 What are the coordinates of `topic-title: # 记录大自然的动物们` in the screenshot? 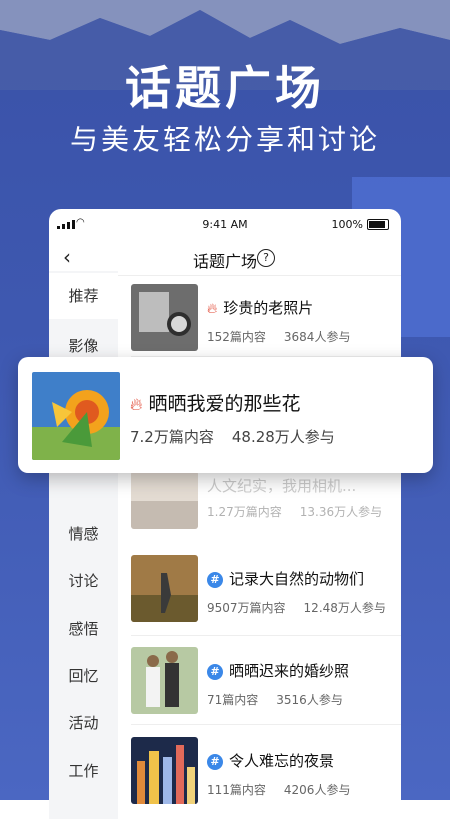 It's located at (285, 578).